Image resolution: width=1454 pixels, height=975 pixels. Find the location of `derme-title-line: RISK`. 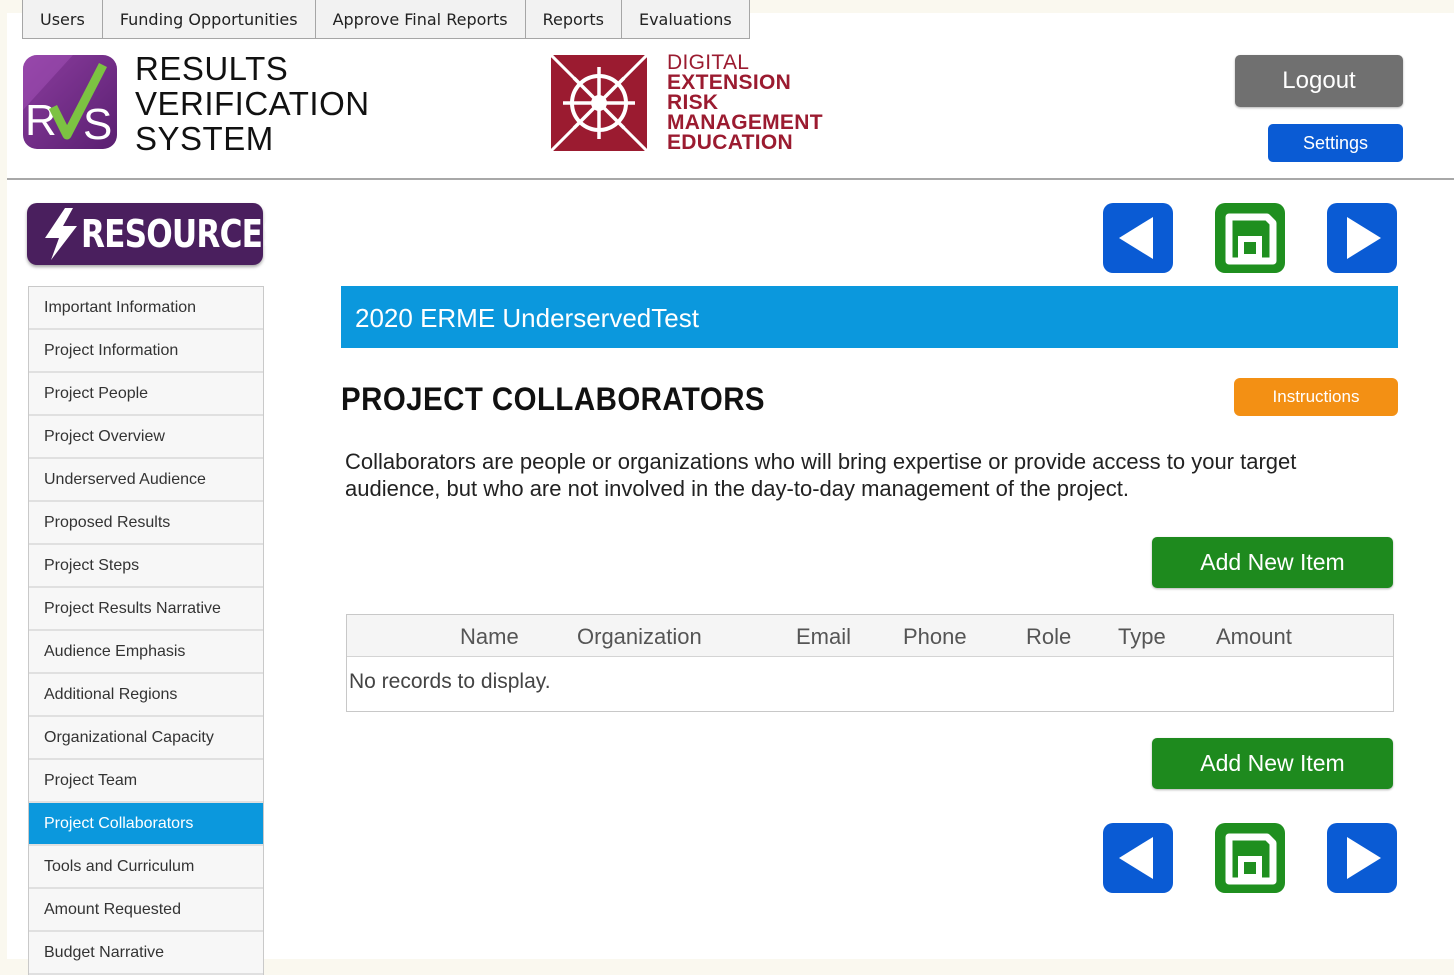

derme-title-line: RISK is located at coordinates (693, 102).